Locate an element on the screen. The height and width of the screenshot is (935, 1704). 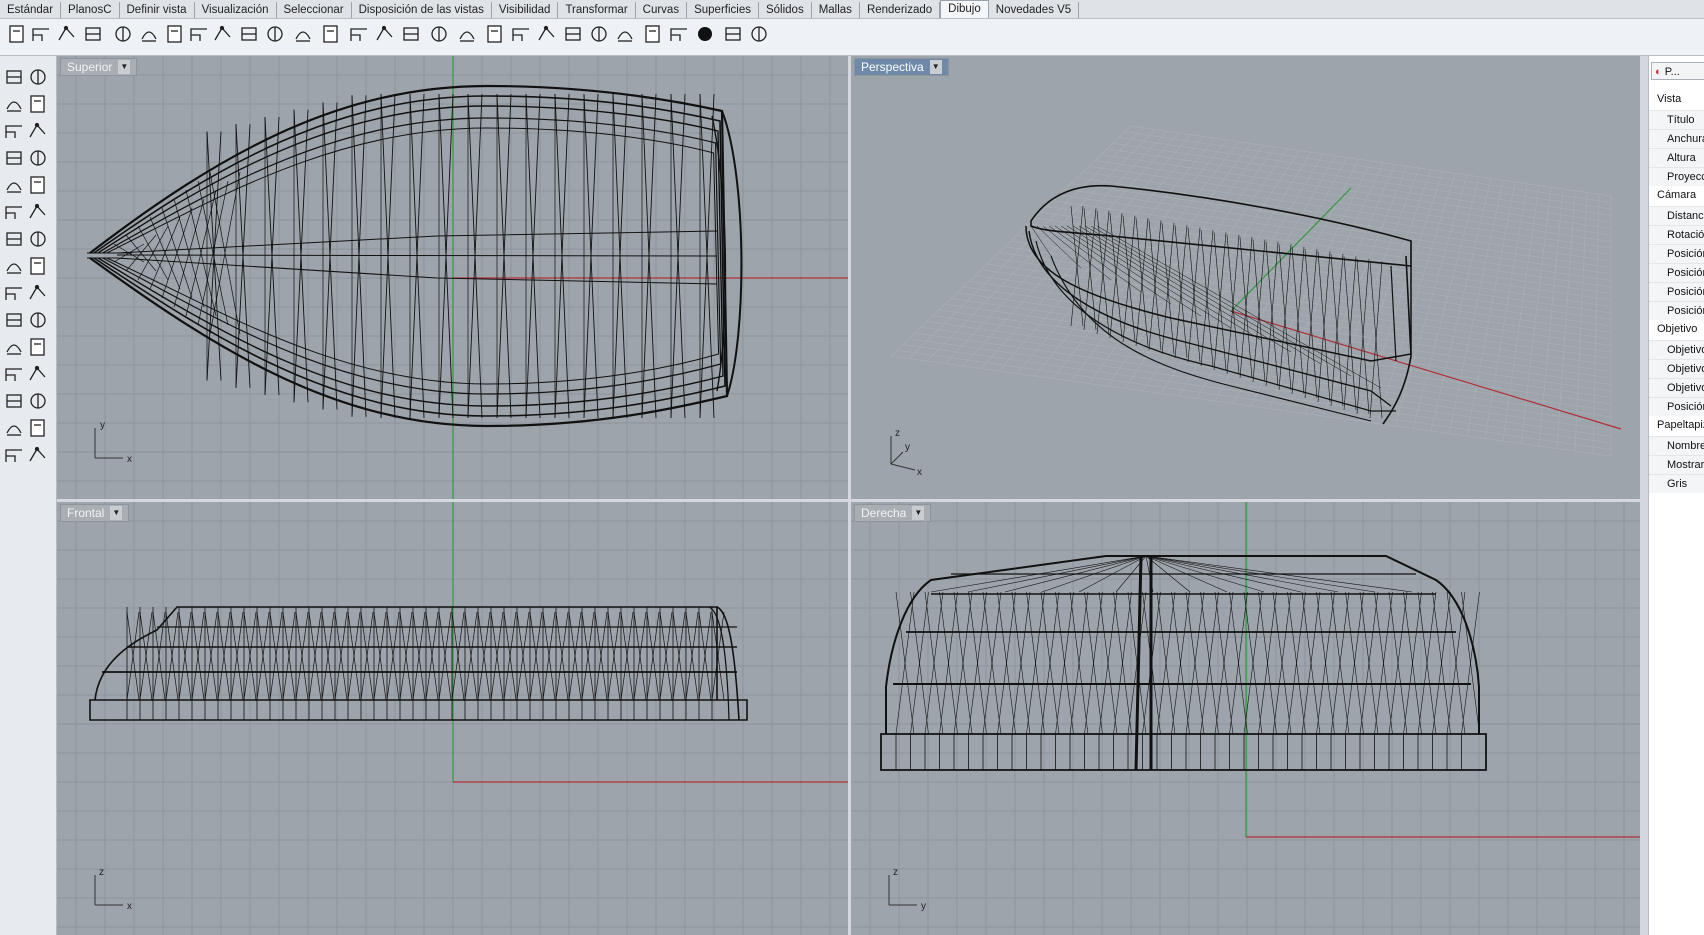
new-file-icon is located at coordinates (17, 35).